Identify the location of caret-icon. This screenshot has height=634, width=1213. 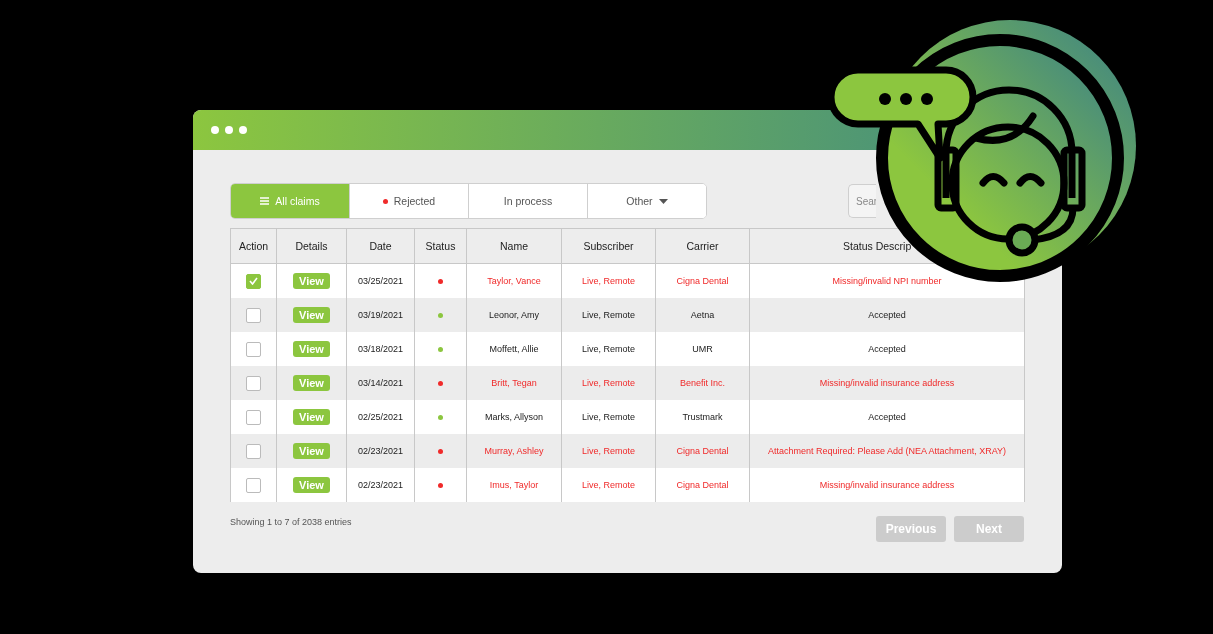
(663, 201).